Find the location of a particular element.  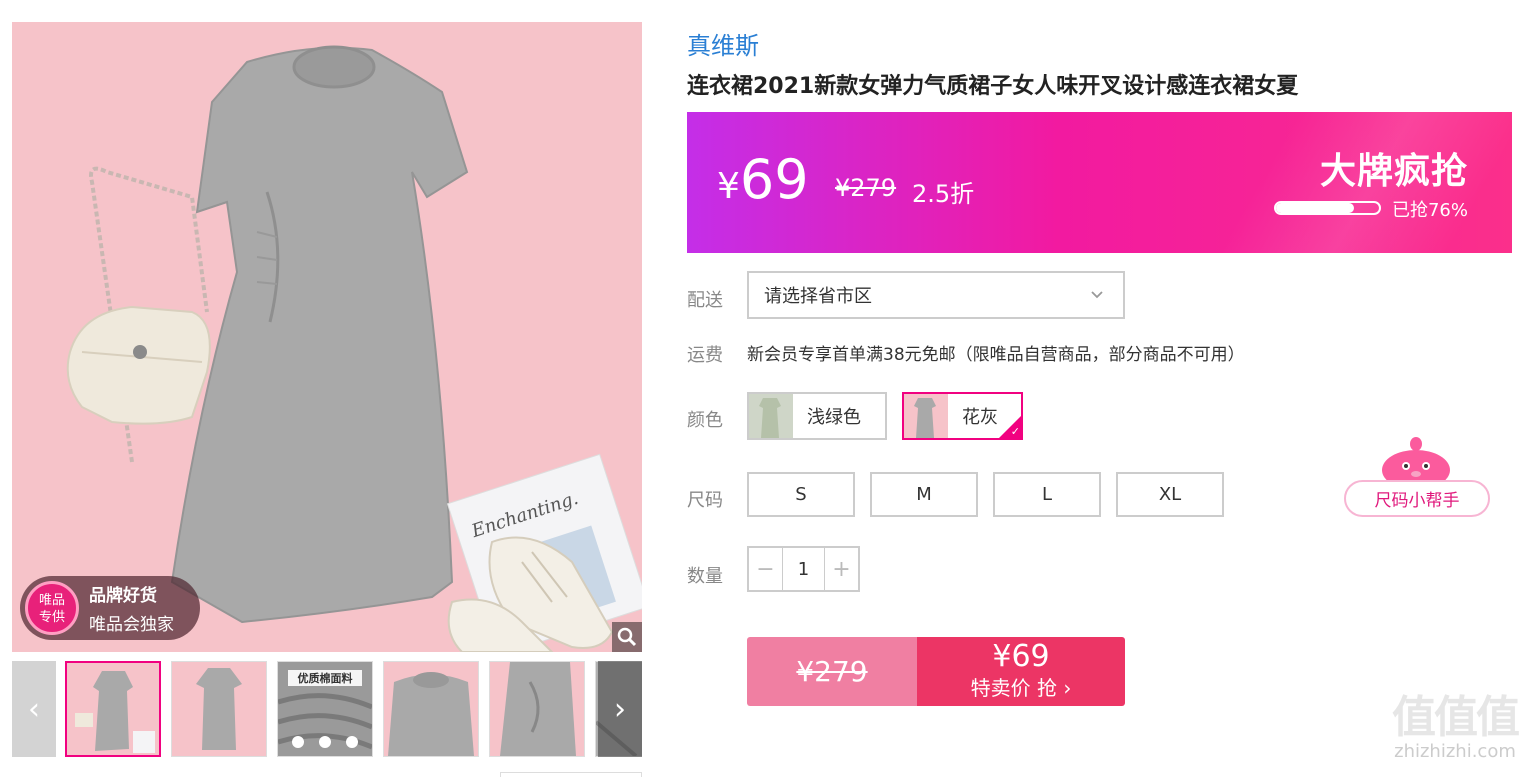

chevron-left-icon: ‹ is located at coordinates (34, 709).